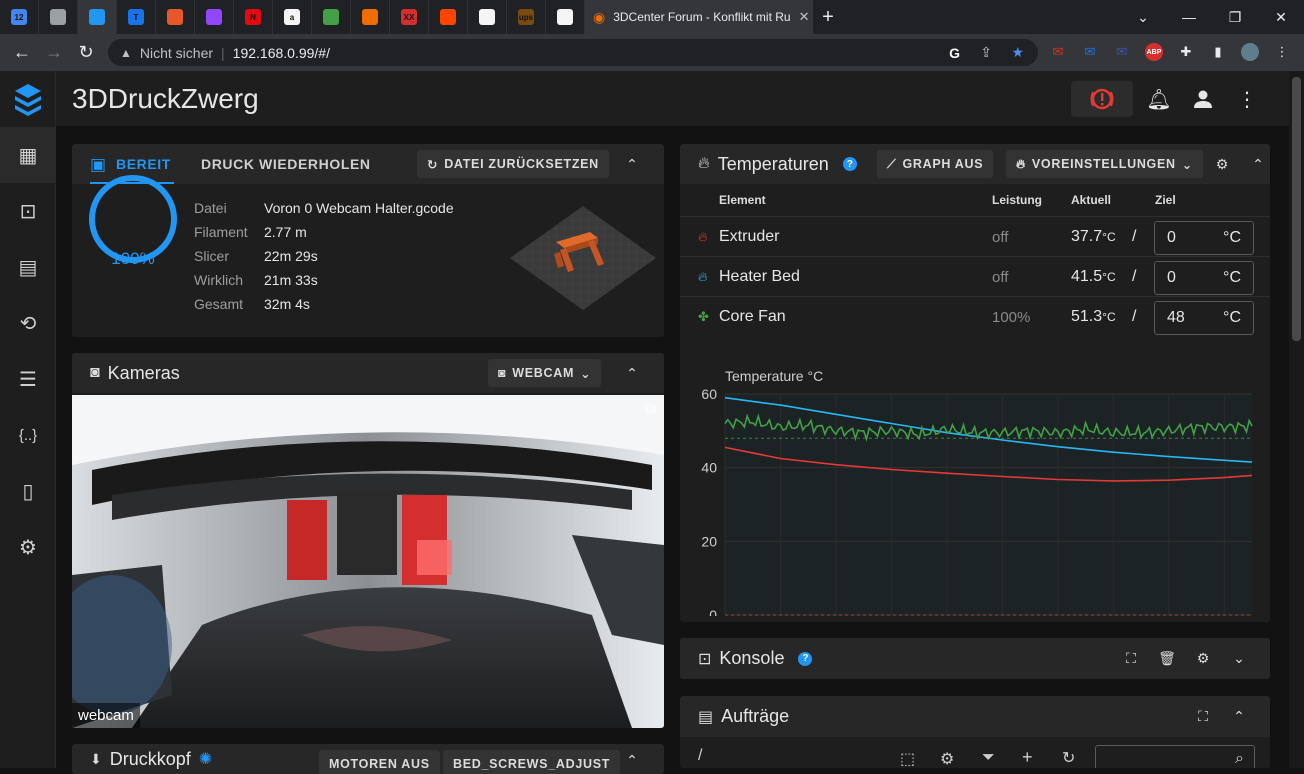 The image size is (1304, 774). I want to click on extensions-icon: ✚, so click(1186, 52).